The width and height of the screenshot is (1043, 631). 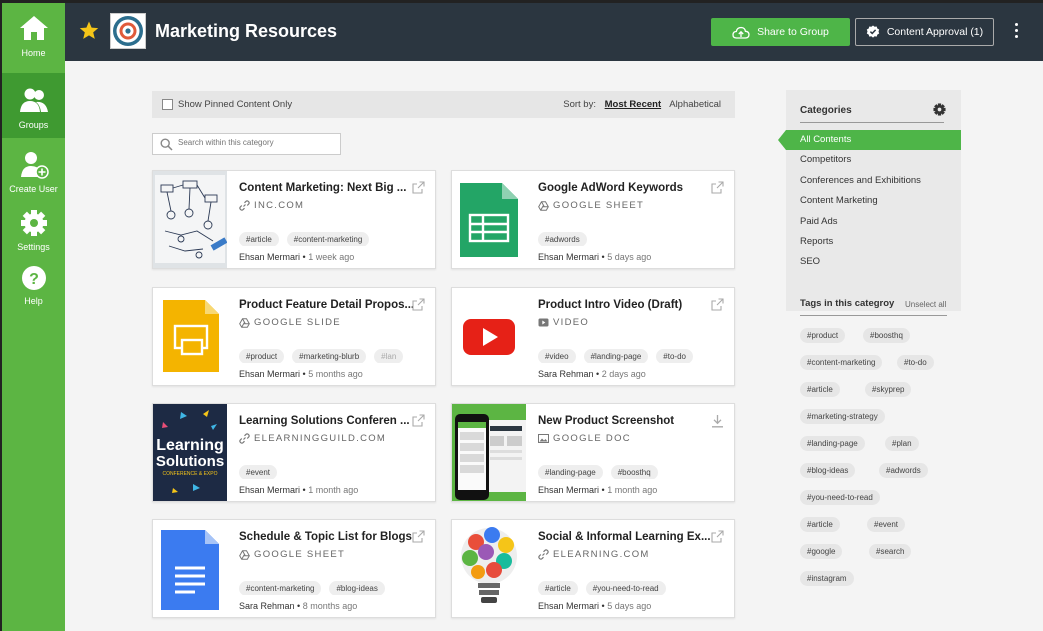 What do you see at coordinates (258, 472) in the screenshot?
I see `tag-chip: #event` at bounding box center [258, 472].